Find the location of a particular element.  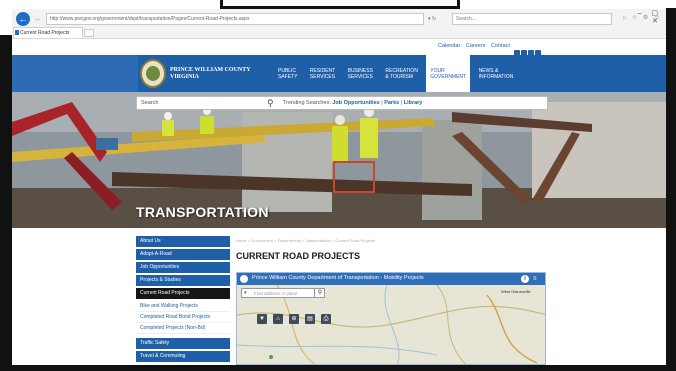

home-icon: ⌂ is located at coordinates (278, 319).